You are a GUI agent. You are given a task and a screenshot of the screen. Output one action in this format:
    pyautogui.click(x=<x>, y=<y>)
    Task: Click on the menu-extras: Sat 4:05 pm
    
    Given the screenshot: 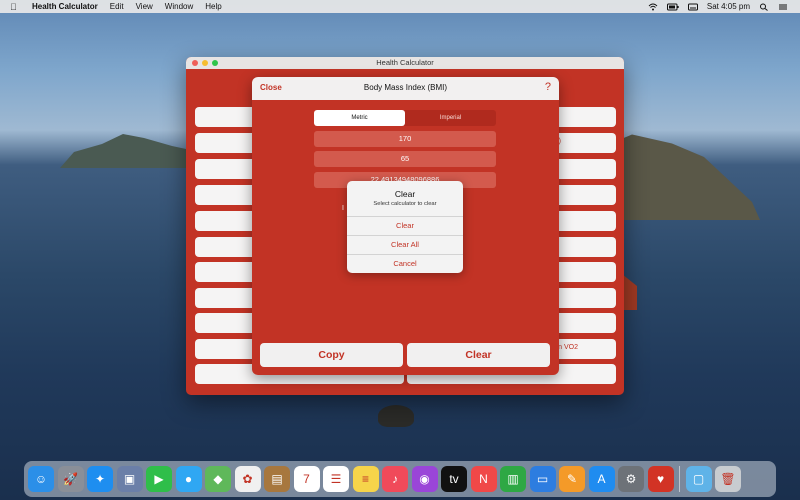 What is the action you would take?
    pyautogui.click(x=718, y=6)
    